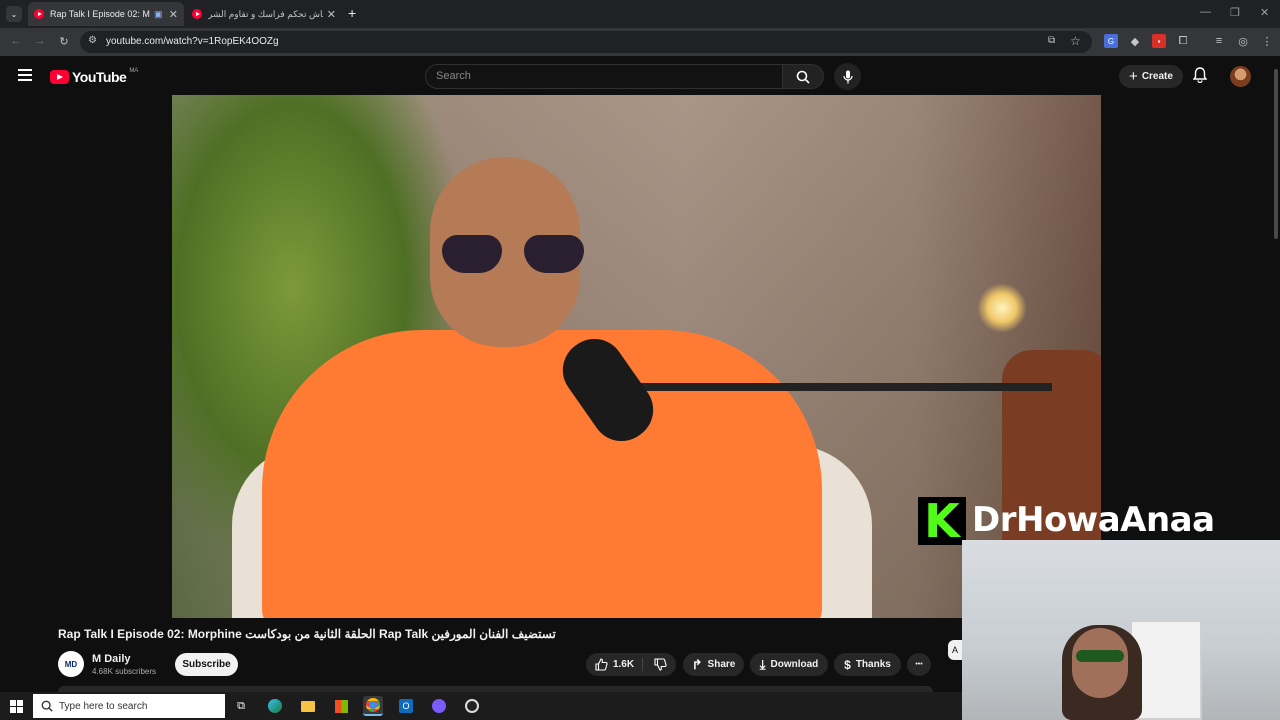 Image resolution: width=1280 pixels, height=720 pixels. I want to click on outlook-icon: O, so click(406, 706).